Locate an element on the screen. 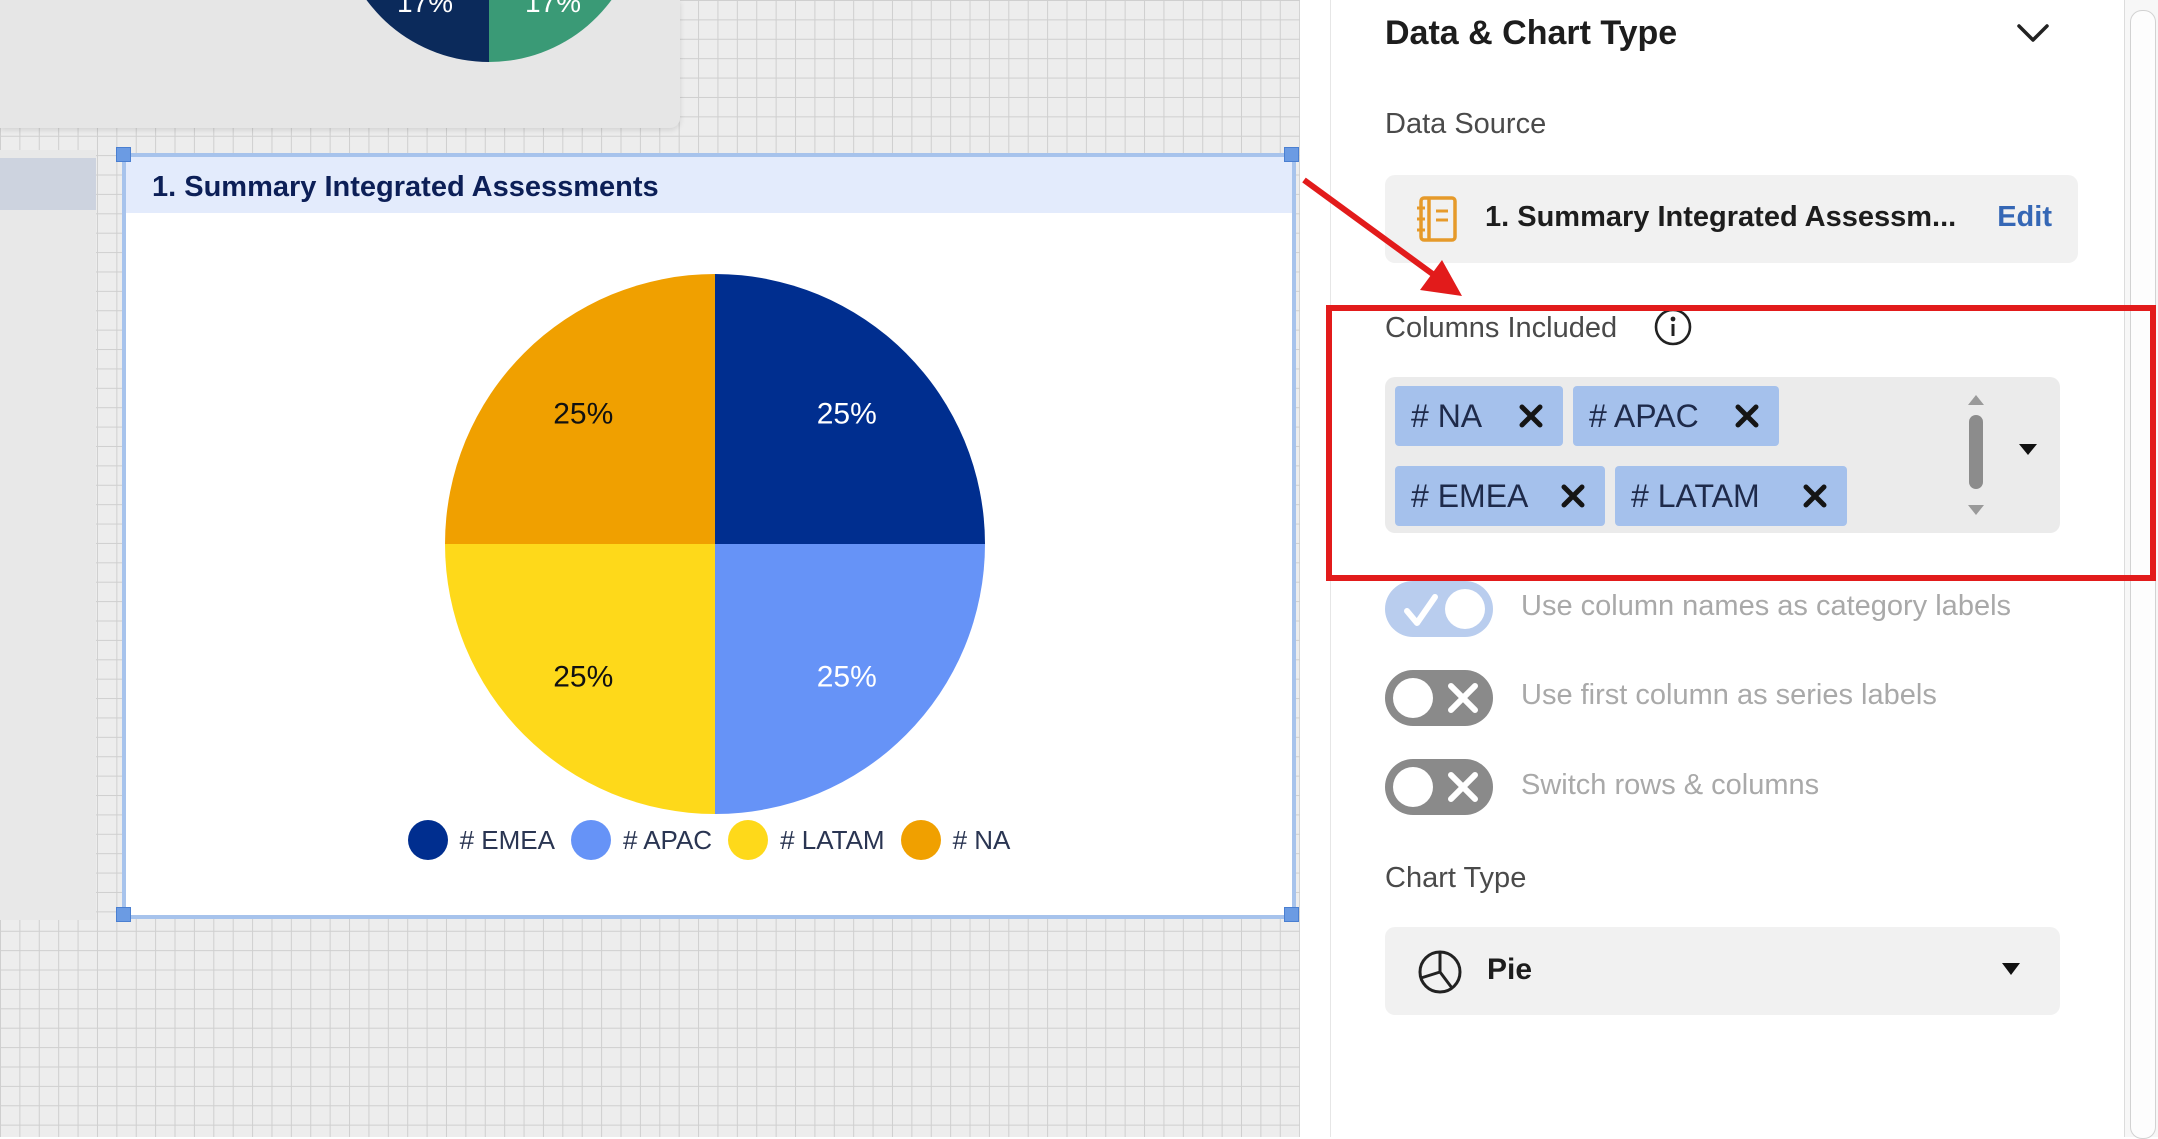 The height and width of the screenshot is (1139, 2158). chart-legend: # EMEA # APAC # LATAM # NA is located at coordinates (709, 840).